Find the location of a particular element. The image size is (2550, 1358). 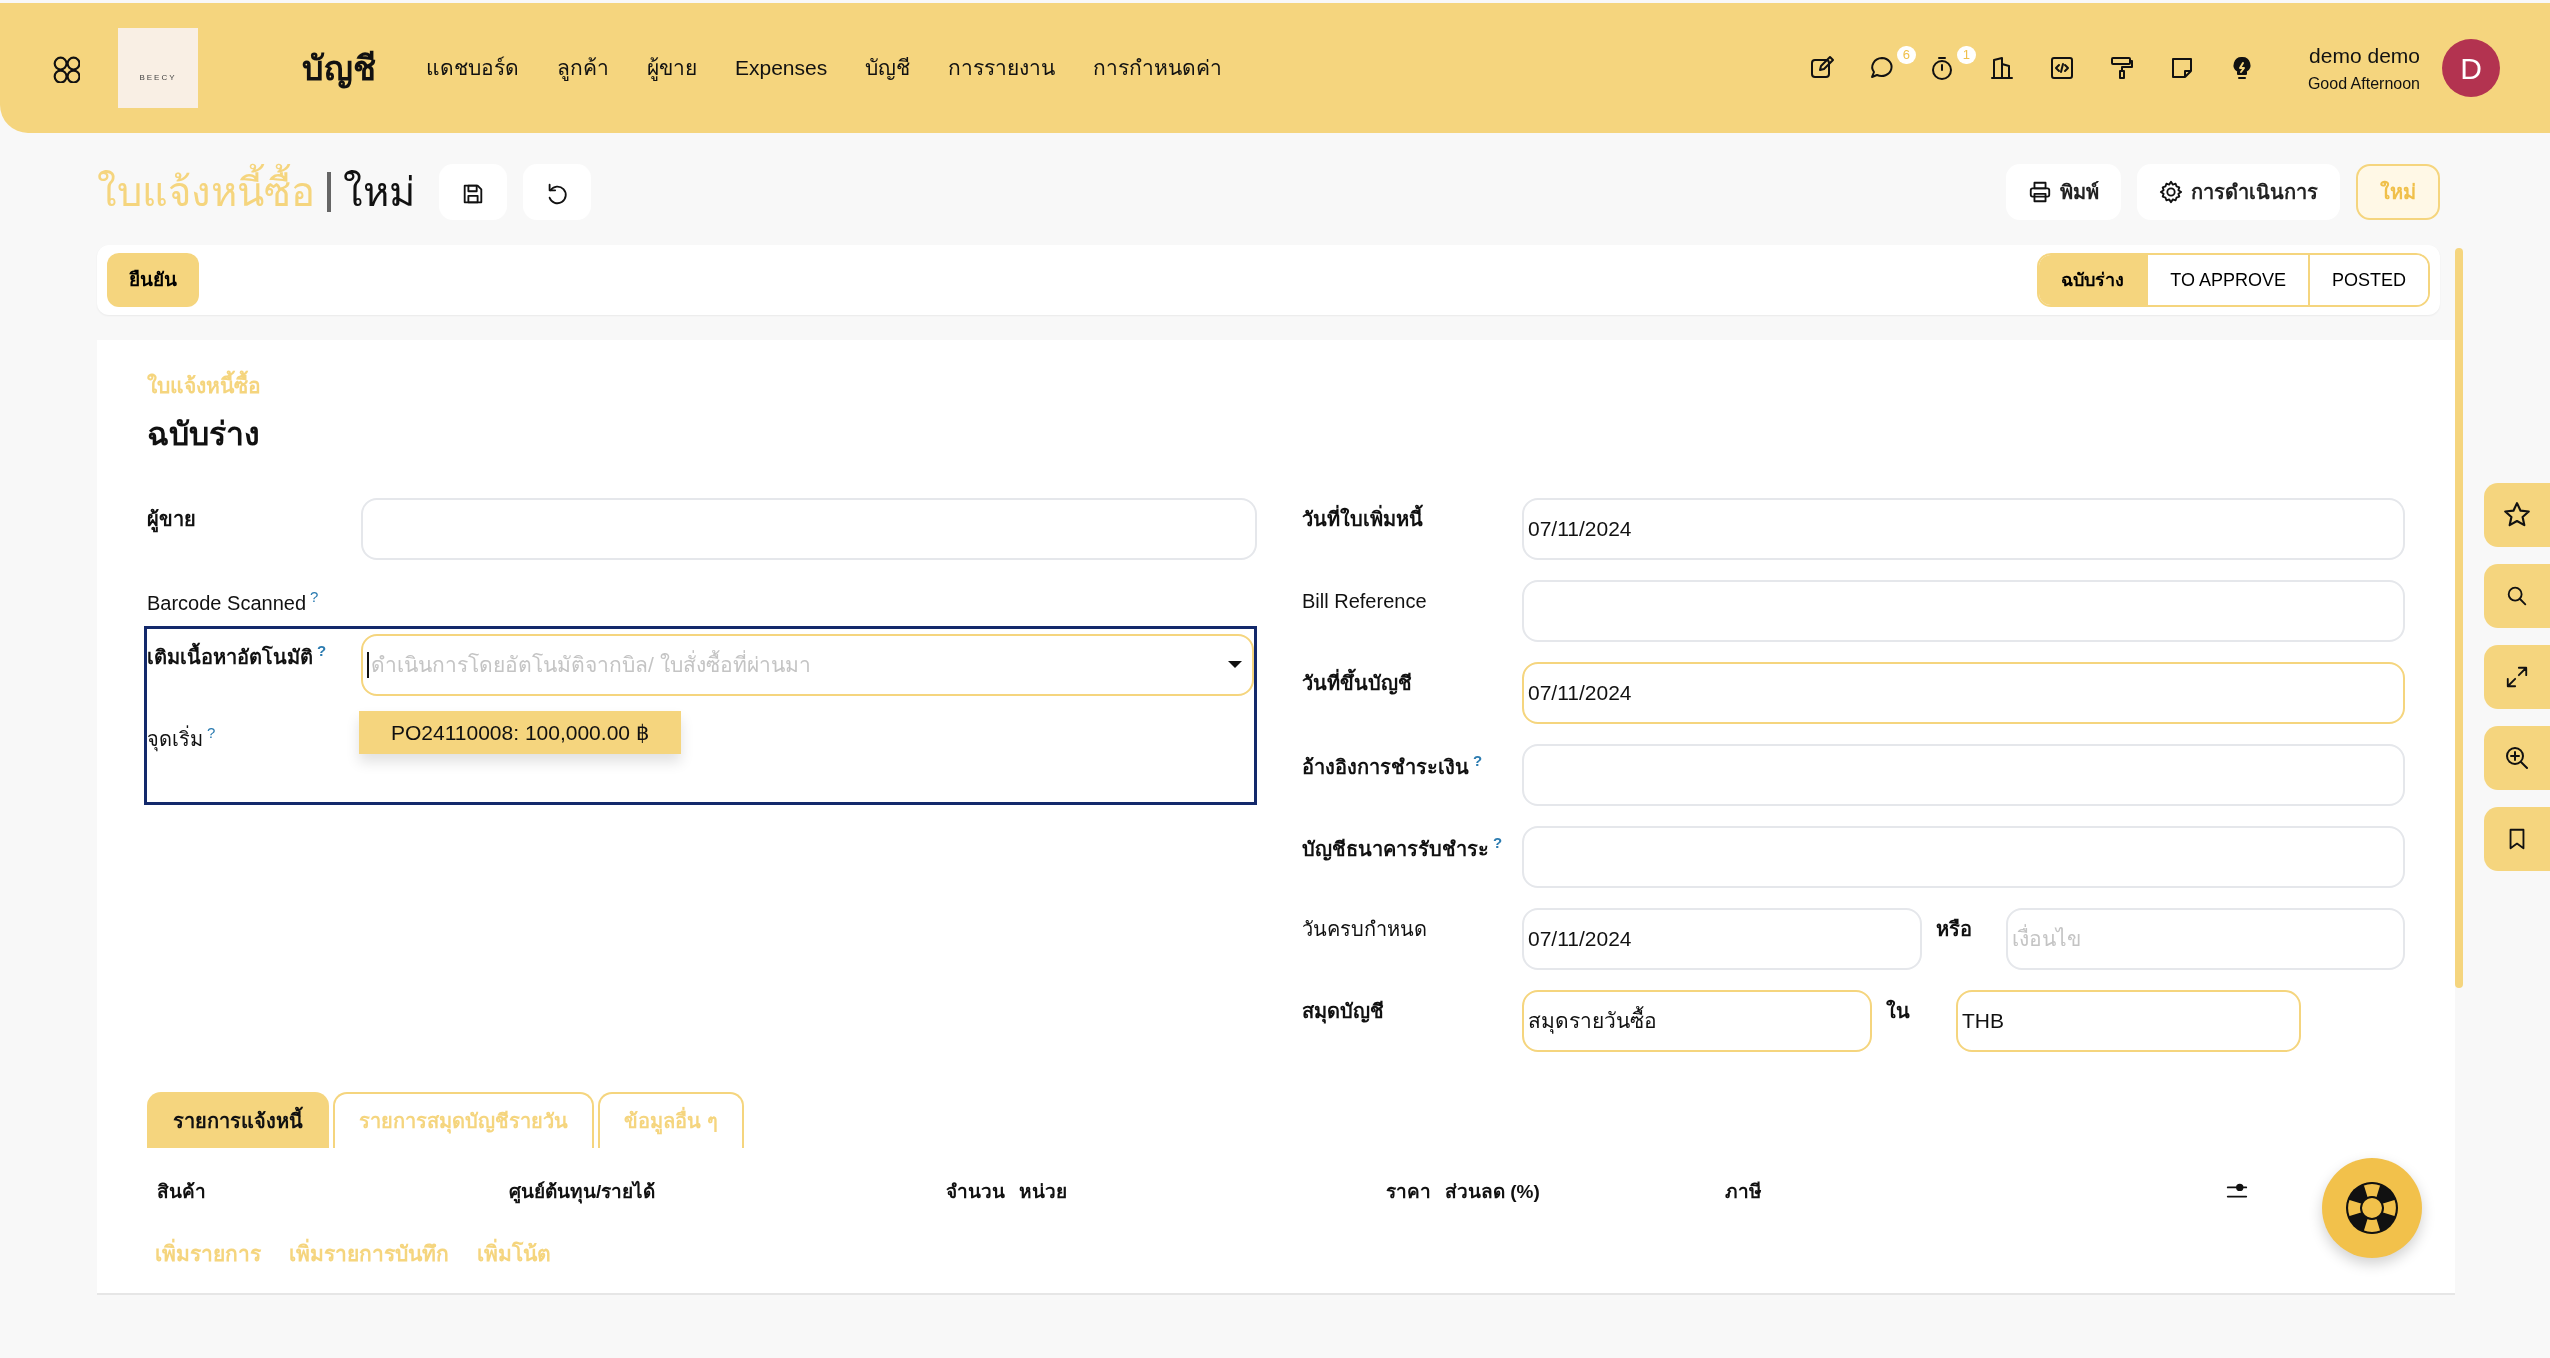

printer-icon is located at coordinates (2040, 192).